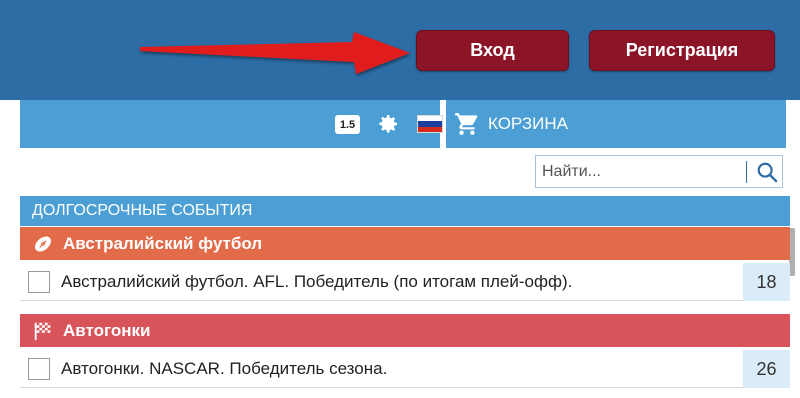 The height and width of the screenshot is (398, 800). Describe the element at coordinates (616, 124) in the screenshot. I see `cart-bar: КОРЗИНА` at that location.